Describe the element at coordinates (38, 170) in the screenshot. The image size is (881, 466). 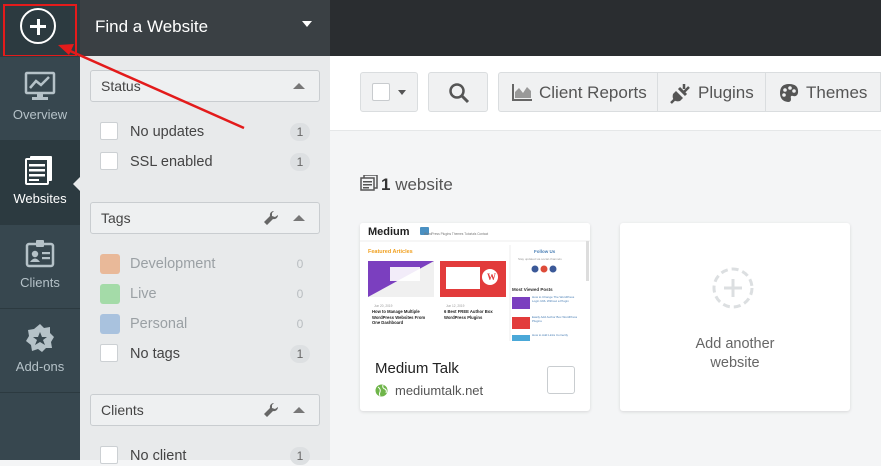
I see `websites-icon` at that location.